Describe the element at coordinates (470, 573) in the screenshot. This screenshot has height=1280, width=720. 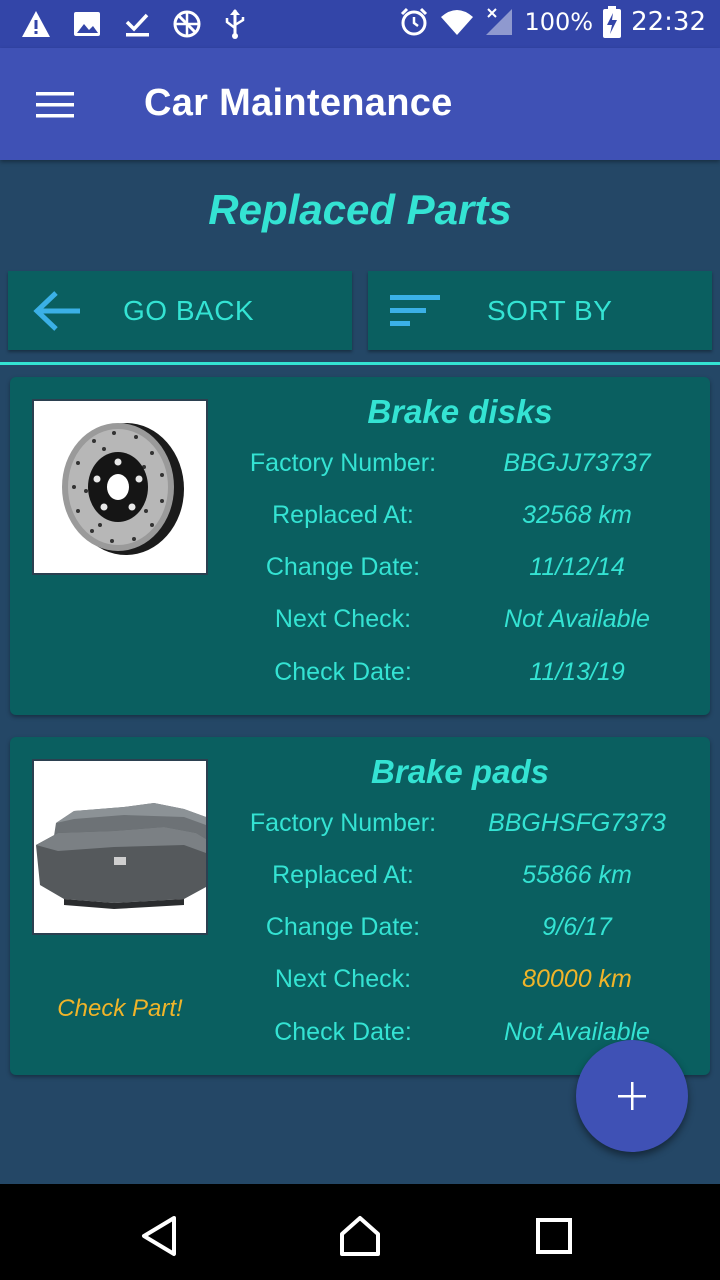
I see `detail-row-change-date: Change Date: 11/12/14` at that location.